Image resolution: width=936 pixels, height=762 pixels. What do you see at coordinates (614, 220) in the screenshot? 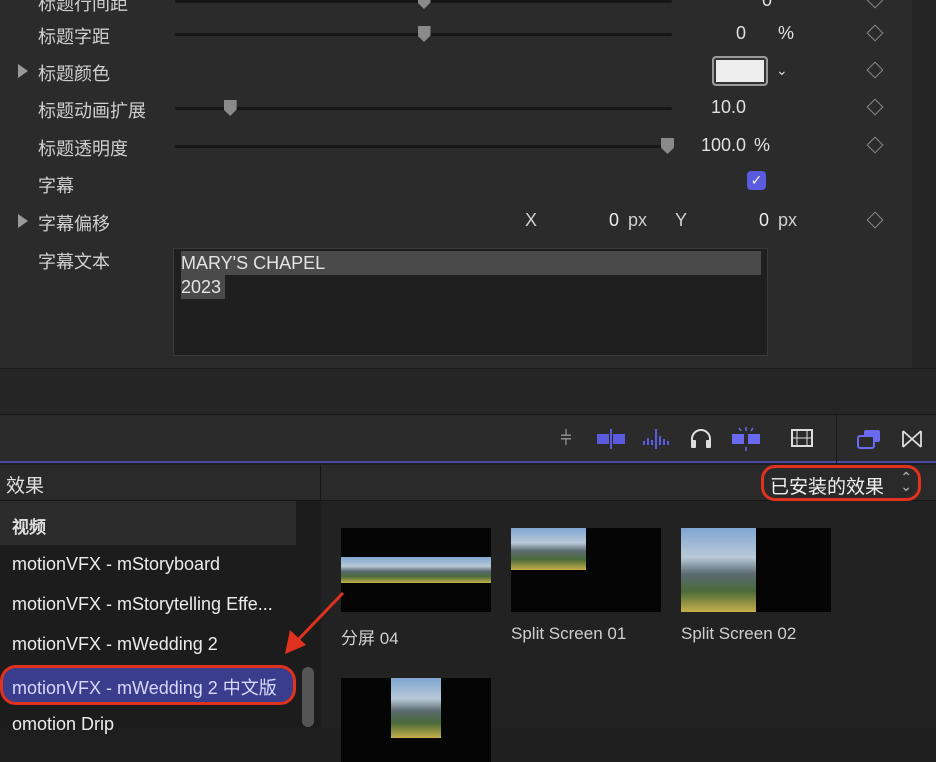
I see `x-value: 0` at bounding box center [614, 220].